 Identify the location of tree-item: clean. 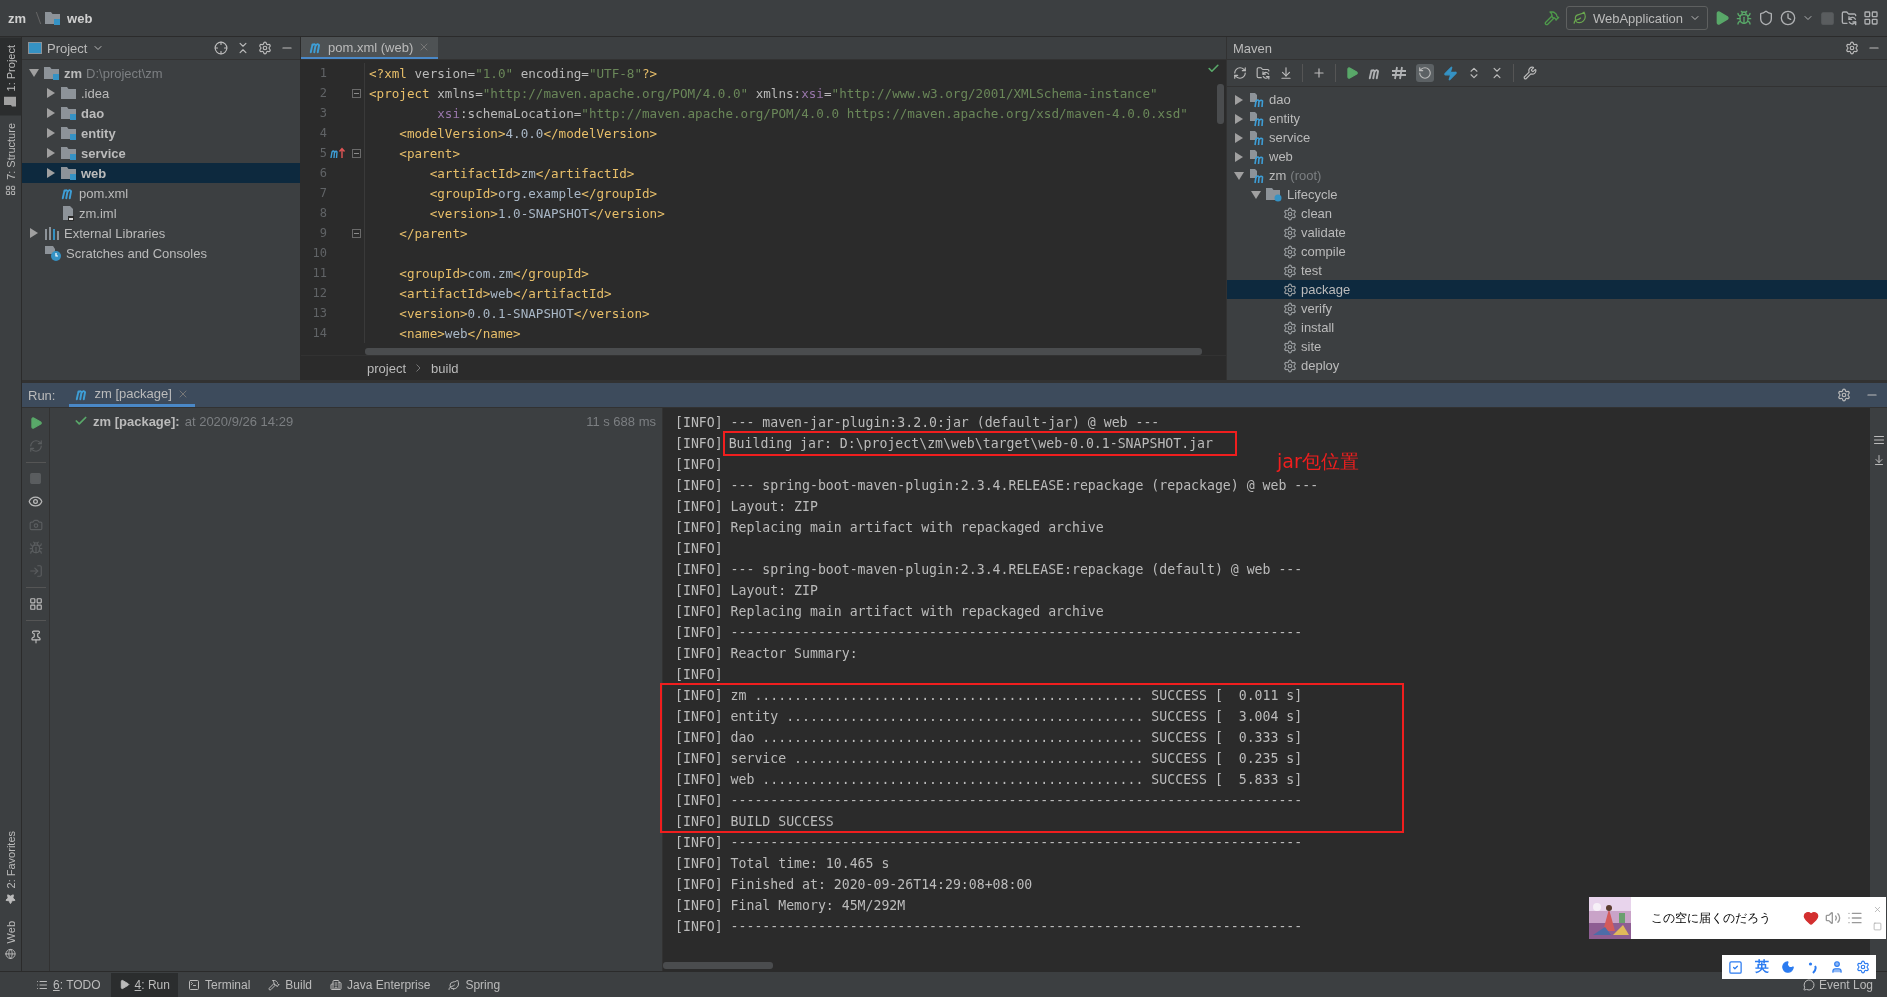
(1557, 213).